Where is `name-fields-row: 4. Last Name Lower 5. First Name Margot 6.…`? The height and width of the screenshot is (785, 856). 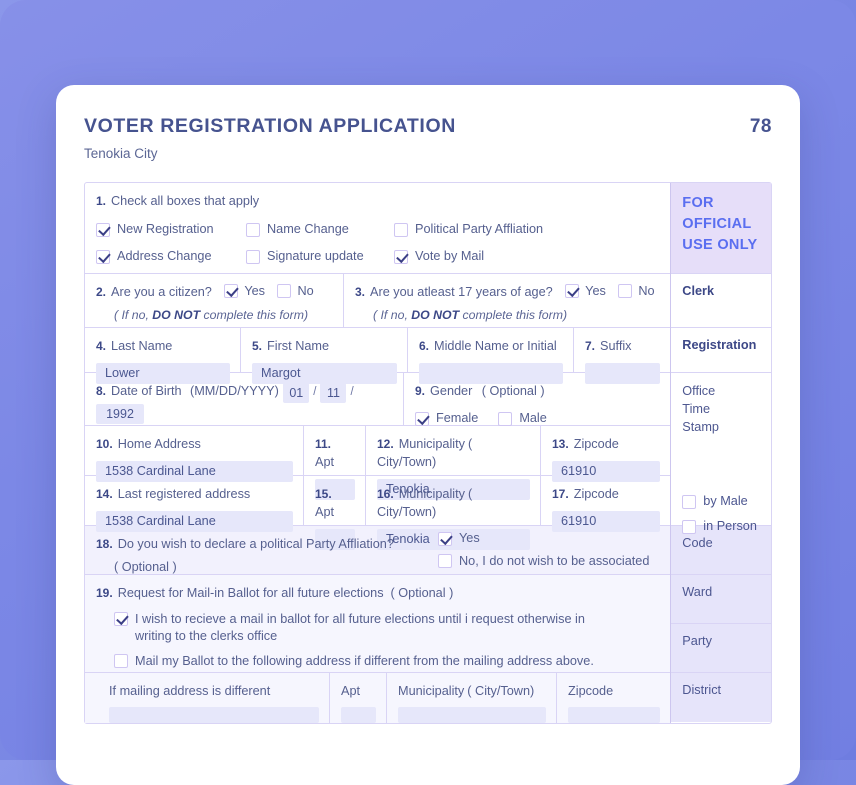 name-fields-row: 4. Last Name Lower 5. First Name Margot 6.… is located at coordinates (378, 356).